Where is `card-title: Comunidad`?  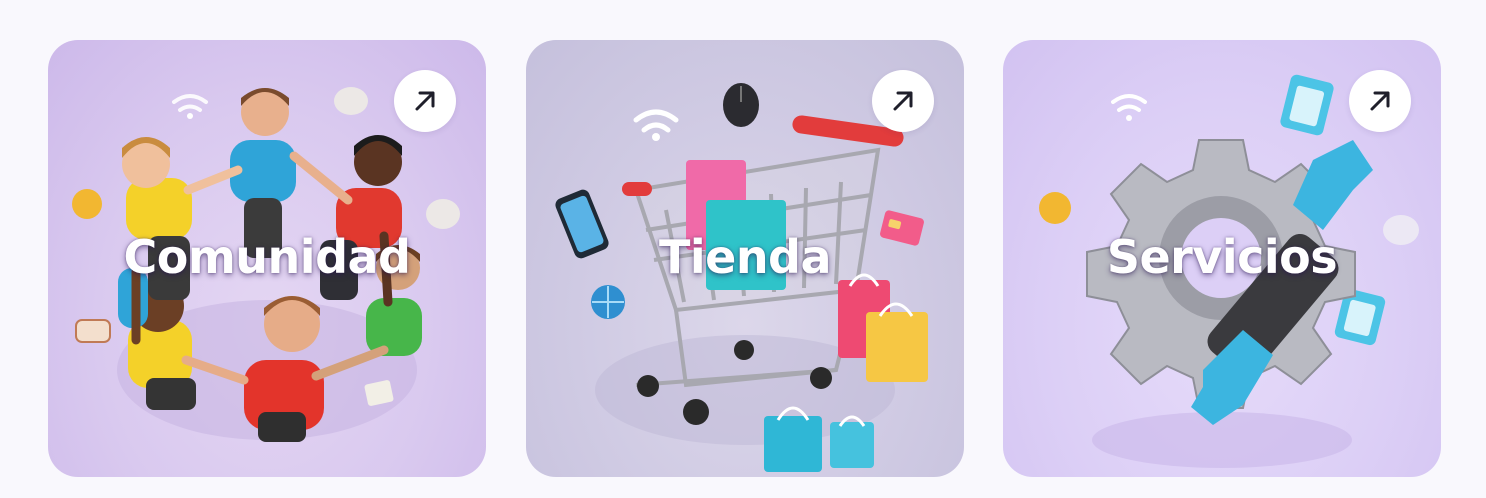 card-title: Comunidad is located at coordinates (267, 257).